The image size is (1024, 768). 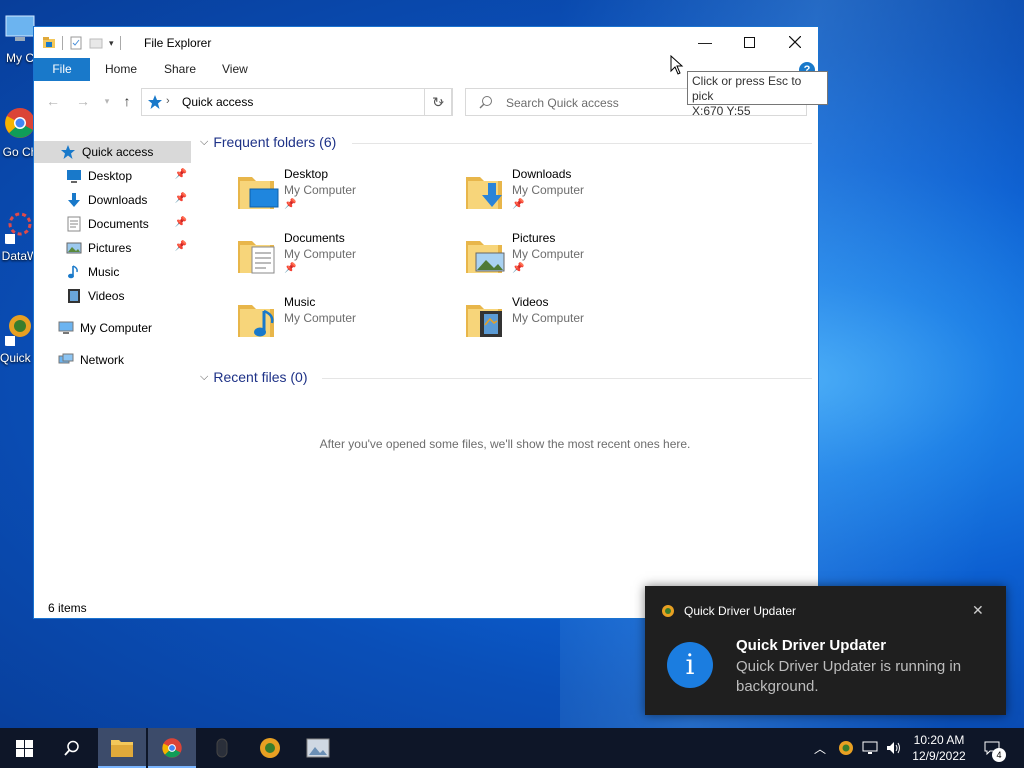 What do you see at coordinates (76, 43) in the screenshot?
I see `properties-icon` at bounding box center [76, 43].